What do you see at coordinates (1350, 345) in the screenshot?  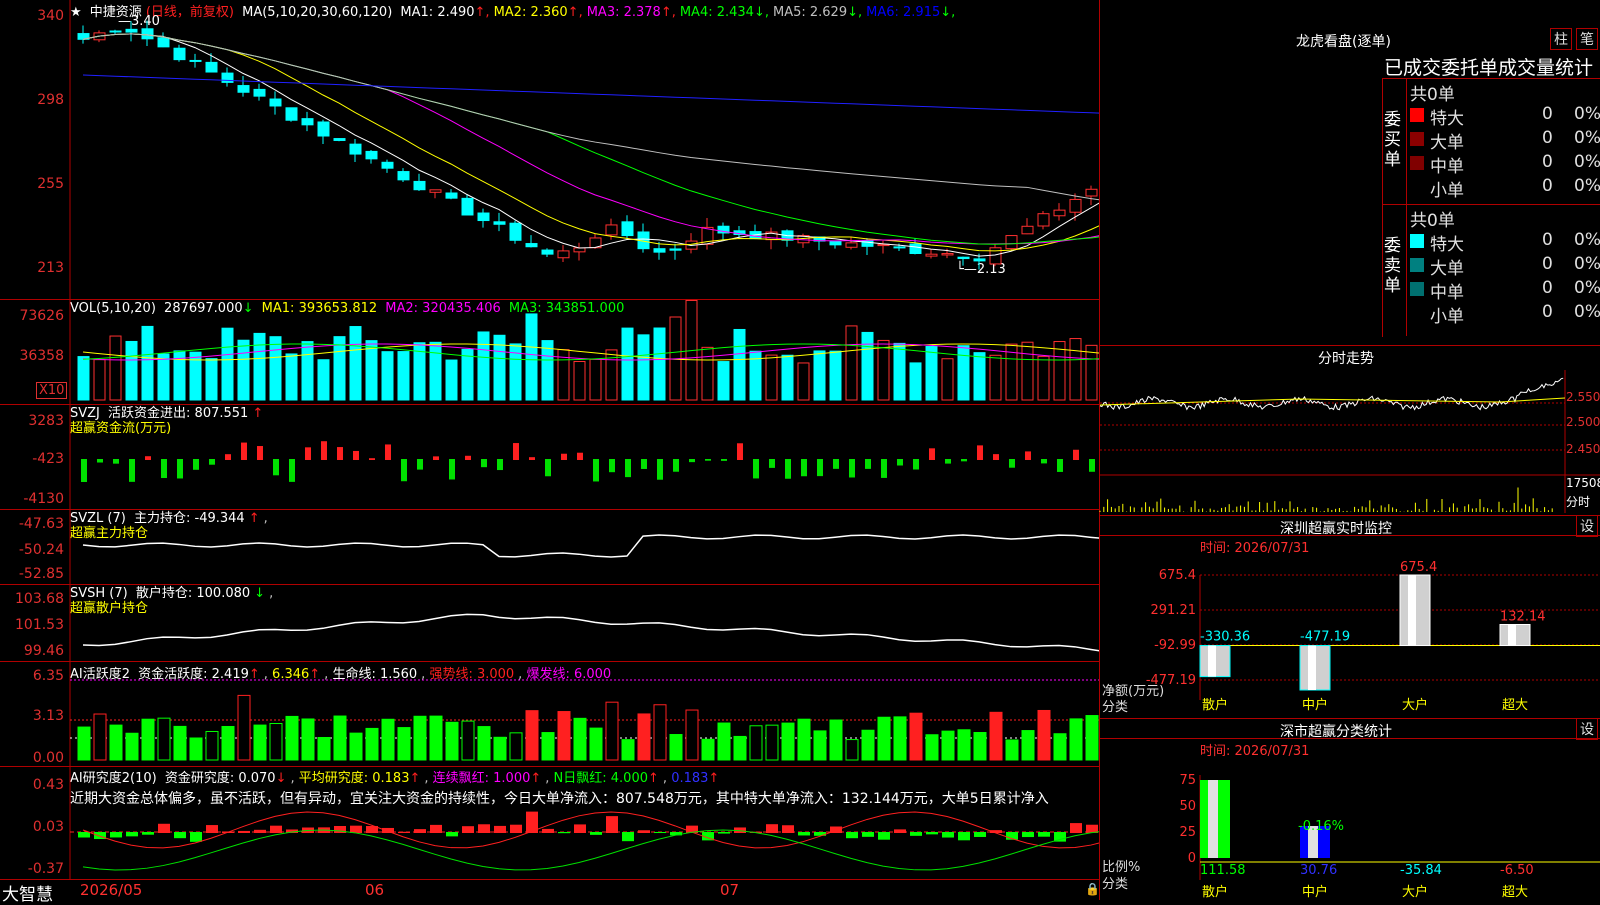 I see `fenshi-top-line` at bounding box center [1350, 345].